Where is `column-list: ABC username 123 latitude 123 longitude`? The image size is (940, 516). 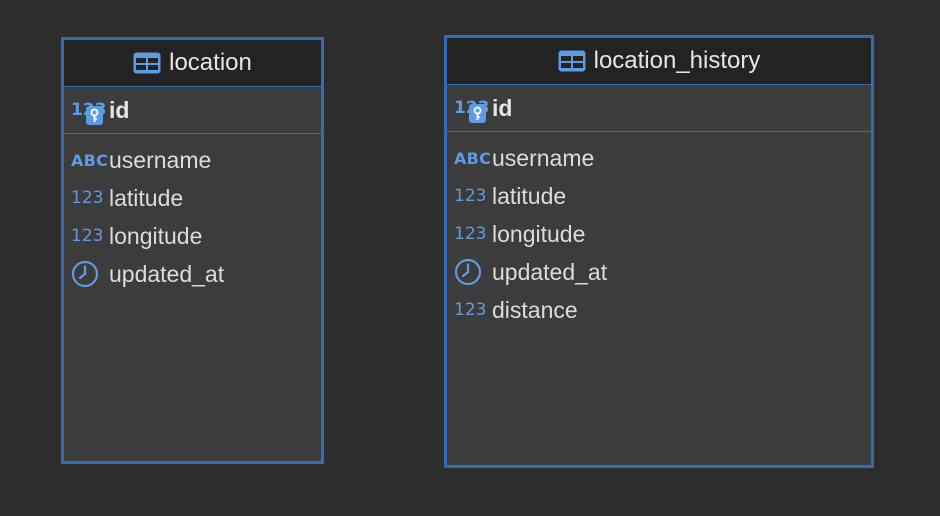
column-list: ABC username 123 latitude 123 longitude is located at coordinates (192, 213).